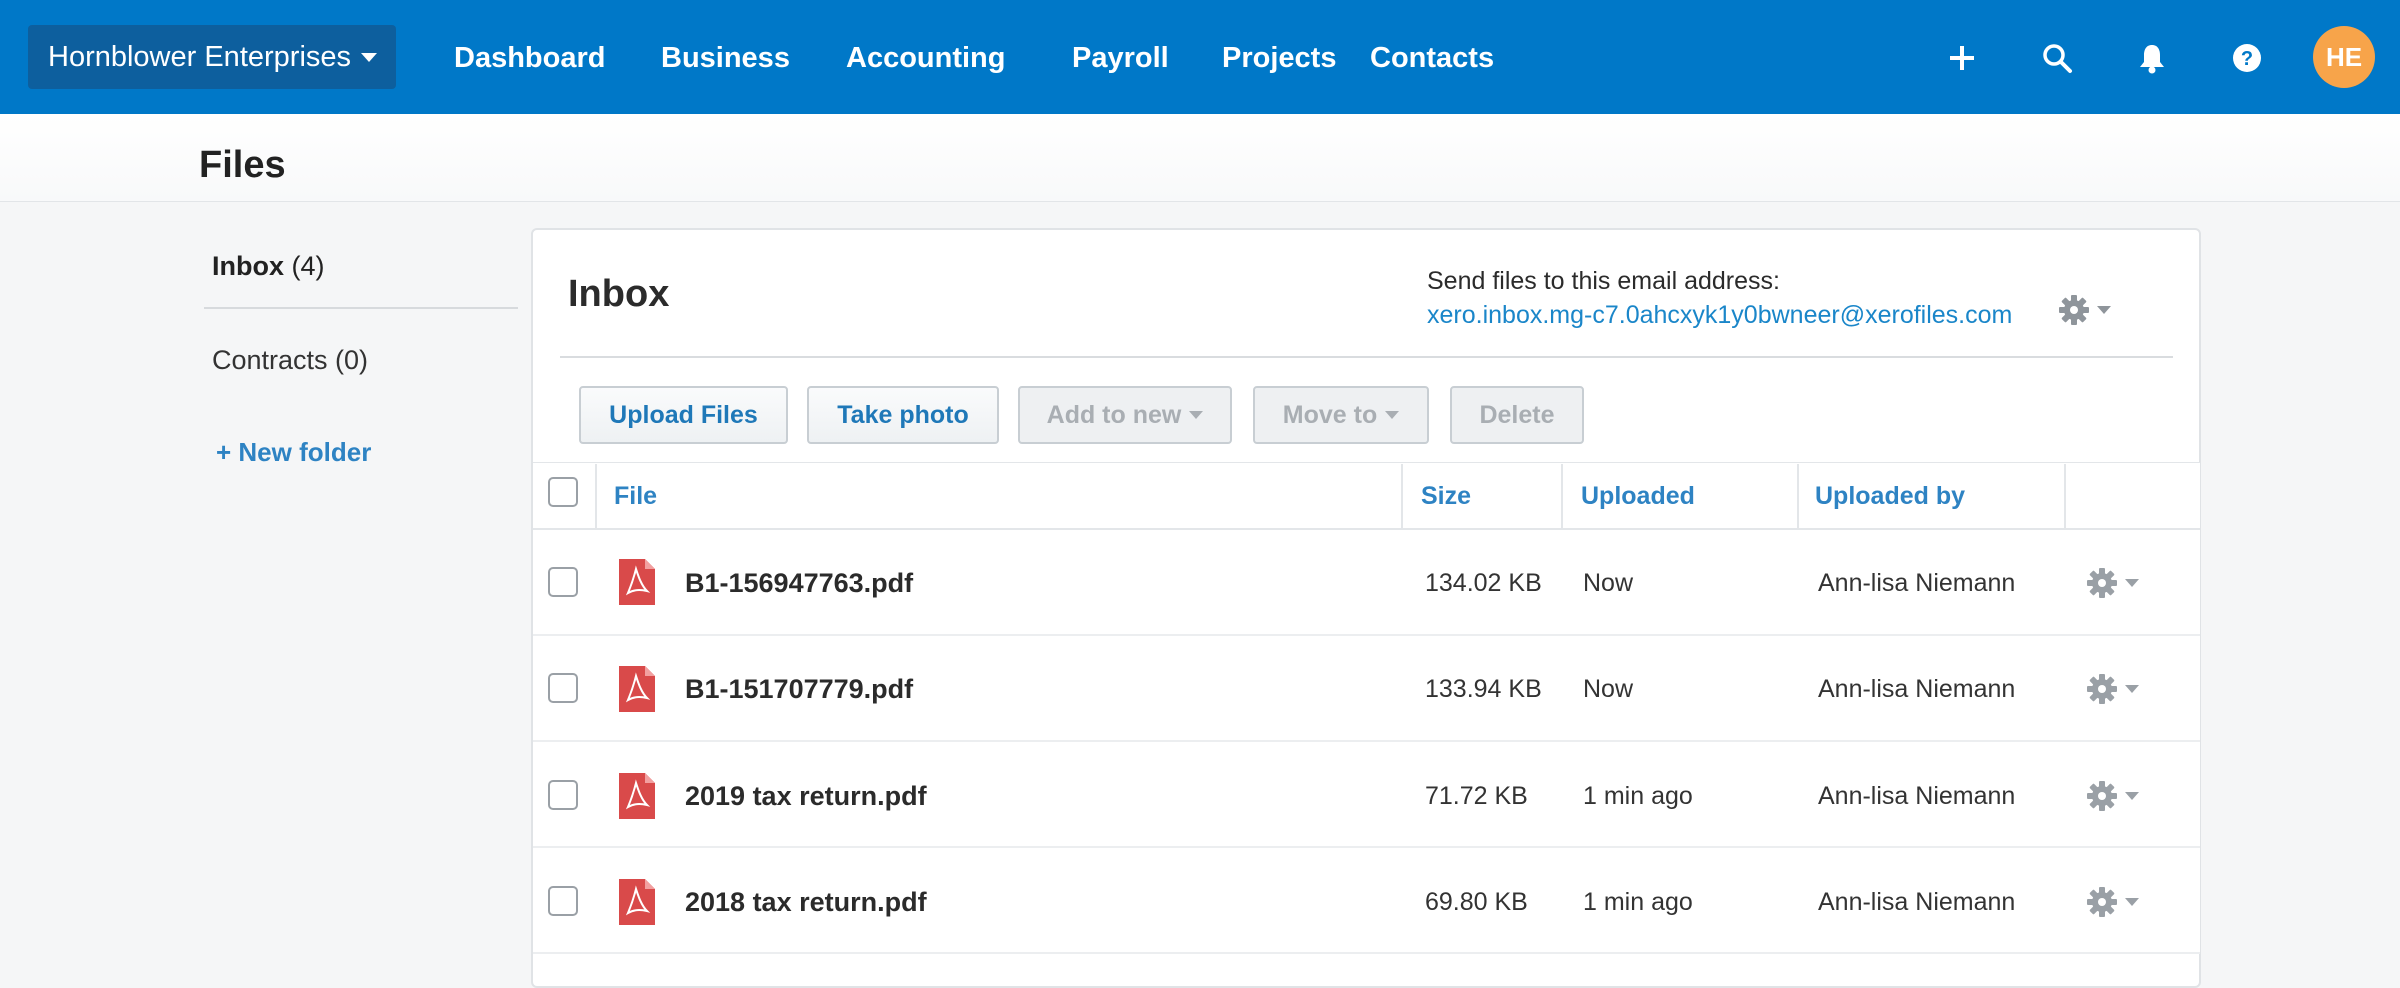  What do you see at coordinates (926, 58) in the screenshot?
I see `nav-accounting: Accounting` at bounding box center [926, 58].